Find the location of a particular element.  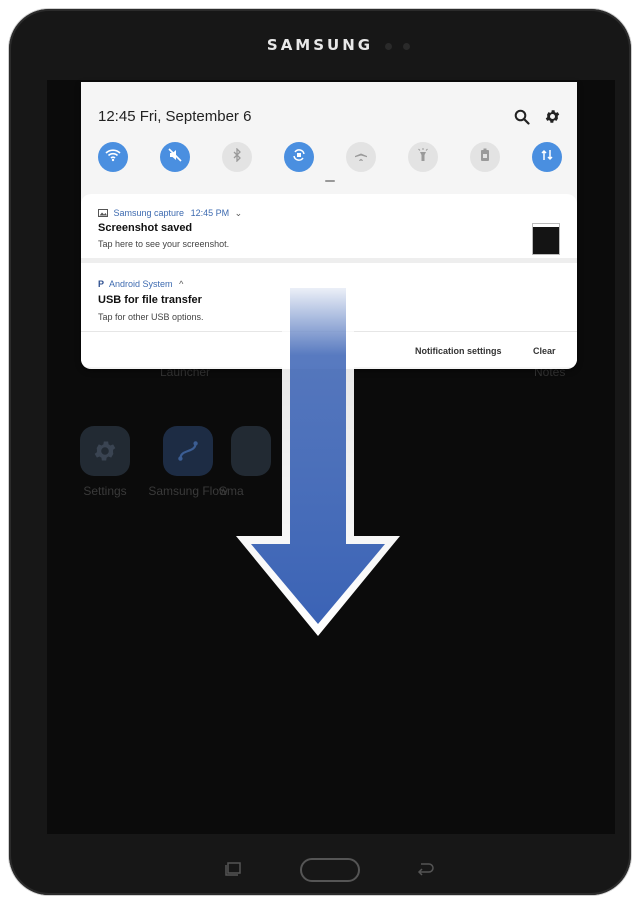

home-button is located at coordinates (330, 870).